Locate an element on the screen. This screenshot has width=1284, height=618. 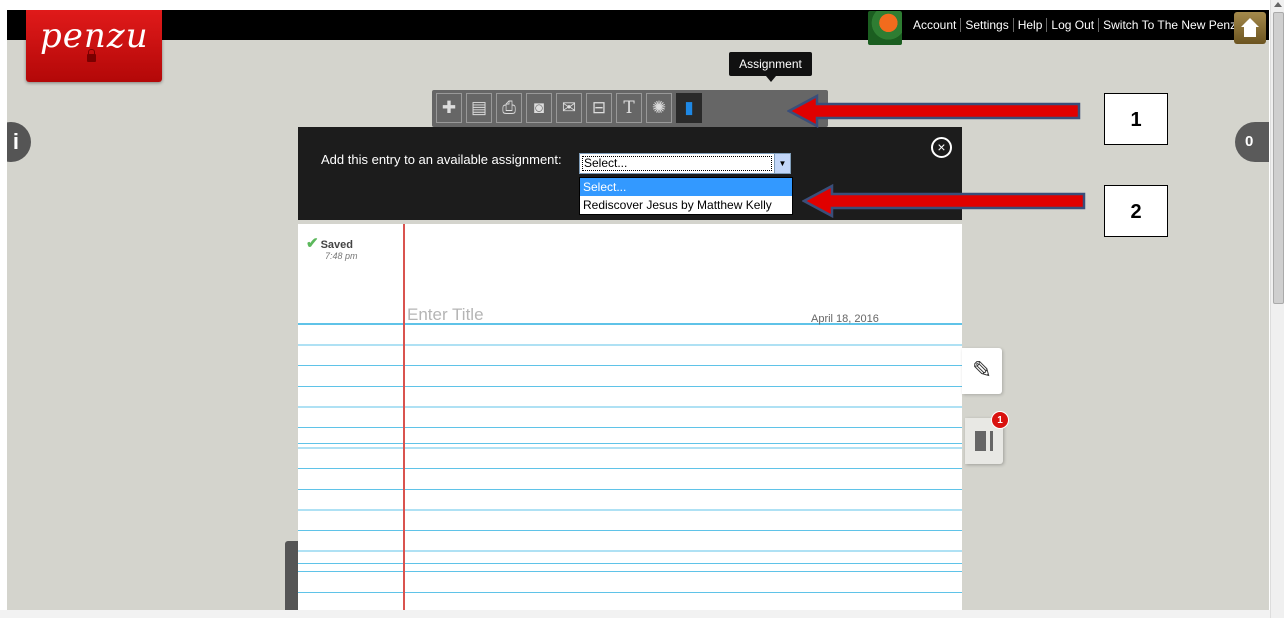
title-input is located at coordinates (567, 315).